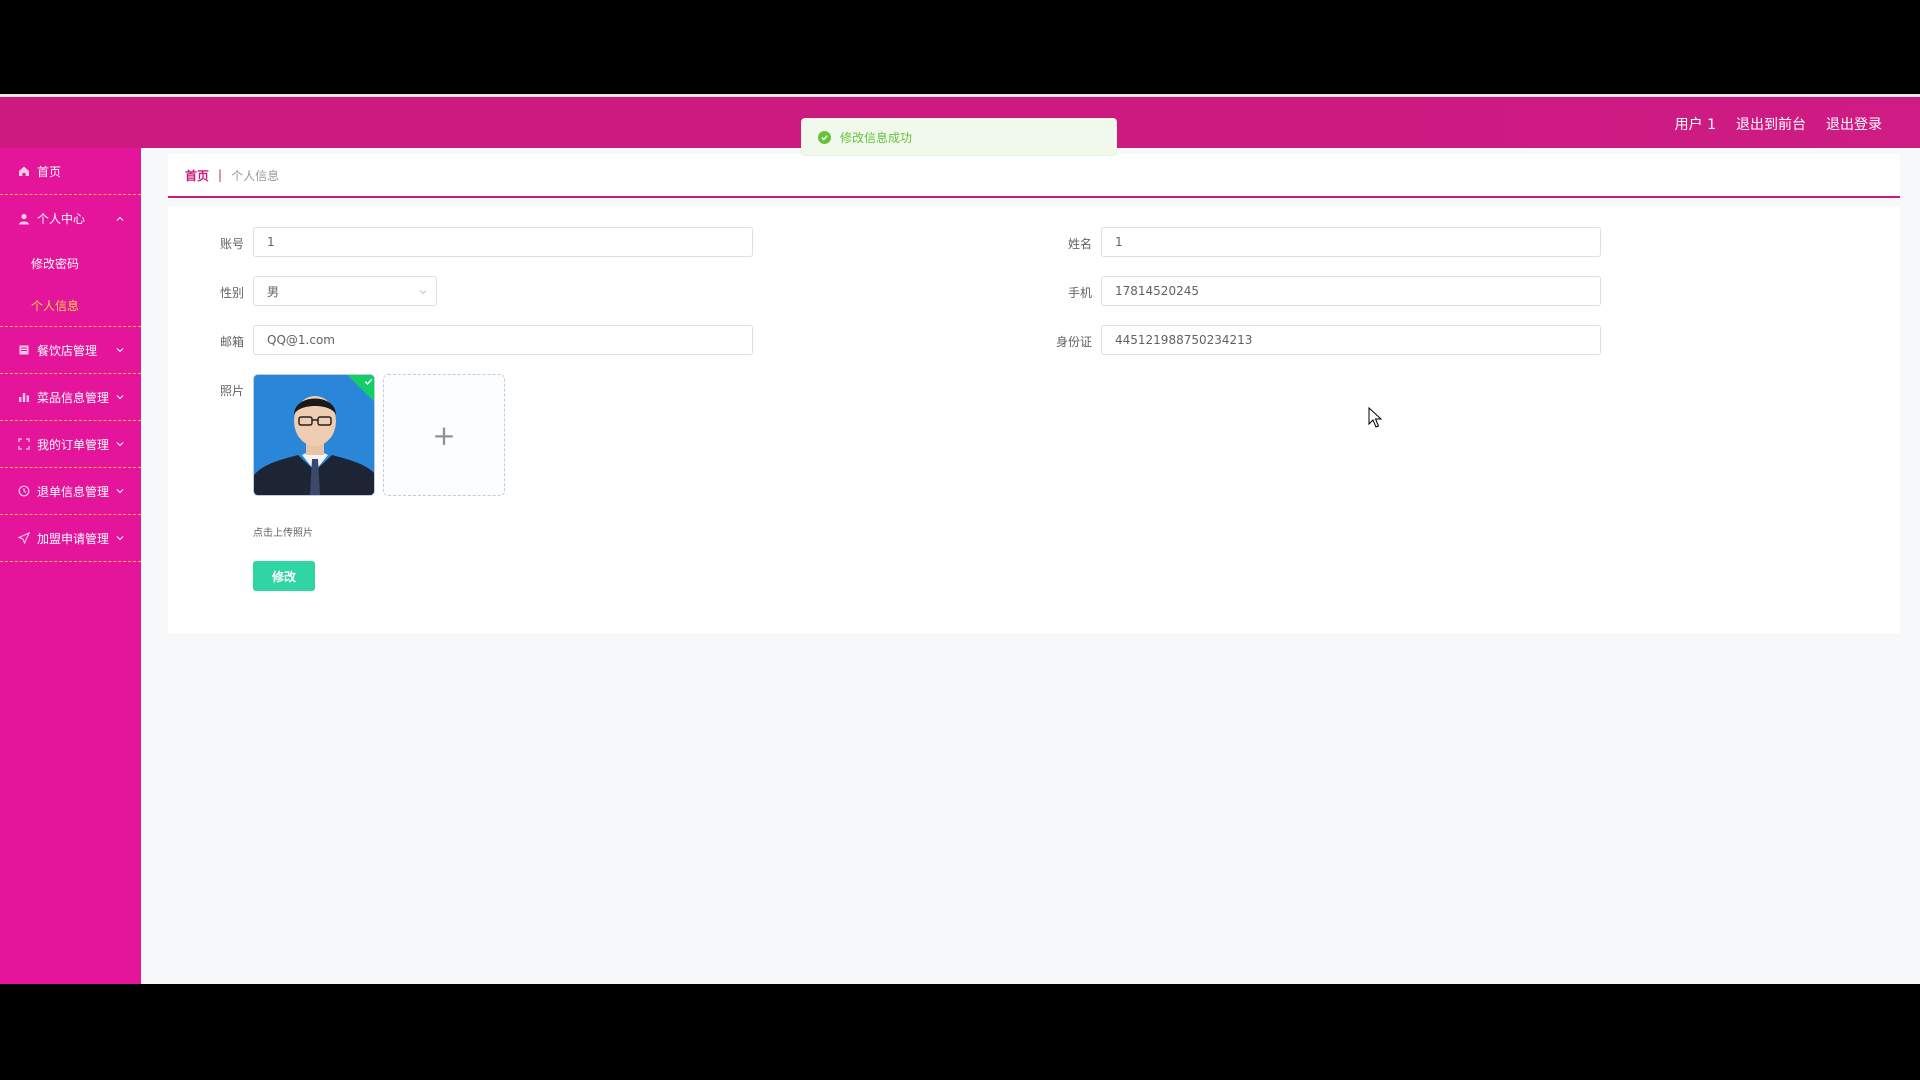 The width and height of the screenshot is (1920, 1080). What do you see at coordinates (1351, 291) in the screenshot?
I see `phone-input: 17814520245` at bounding box center [1351, 291].